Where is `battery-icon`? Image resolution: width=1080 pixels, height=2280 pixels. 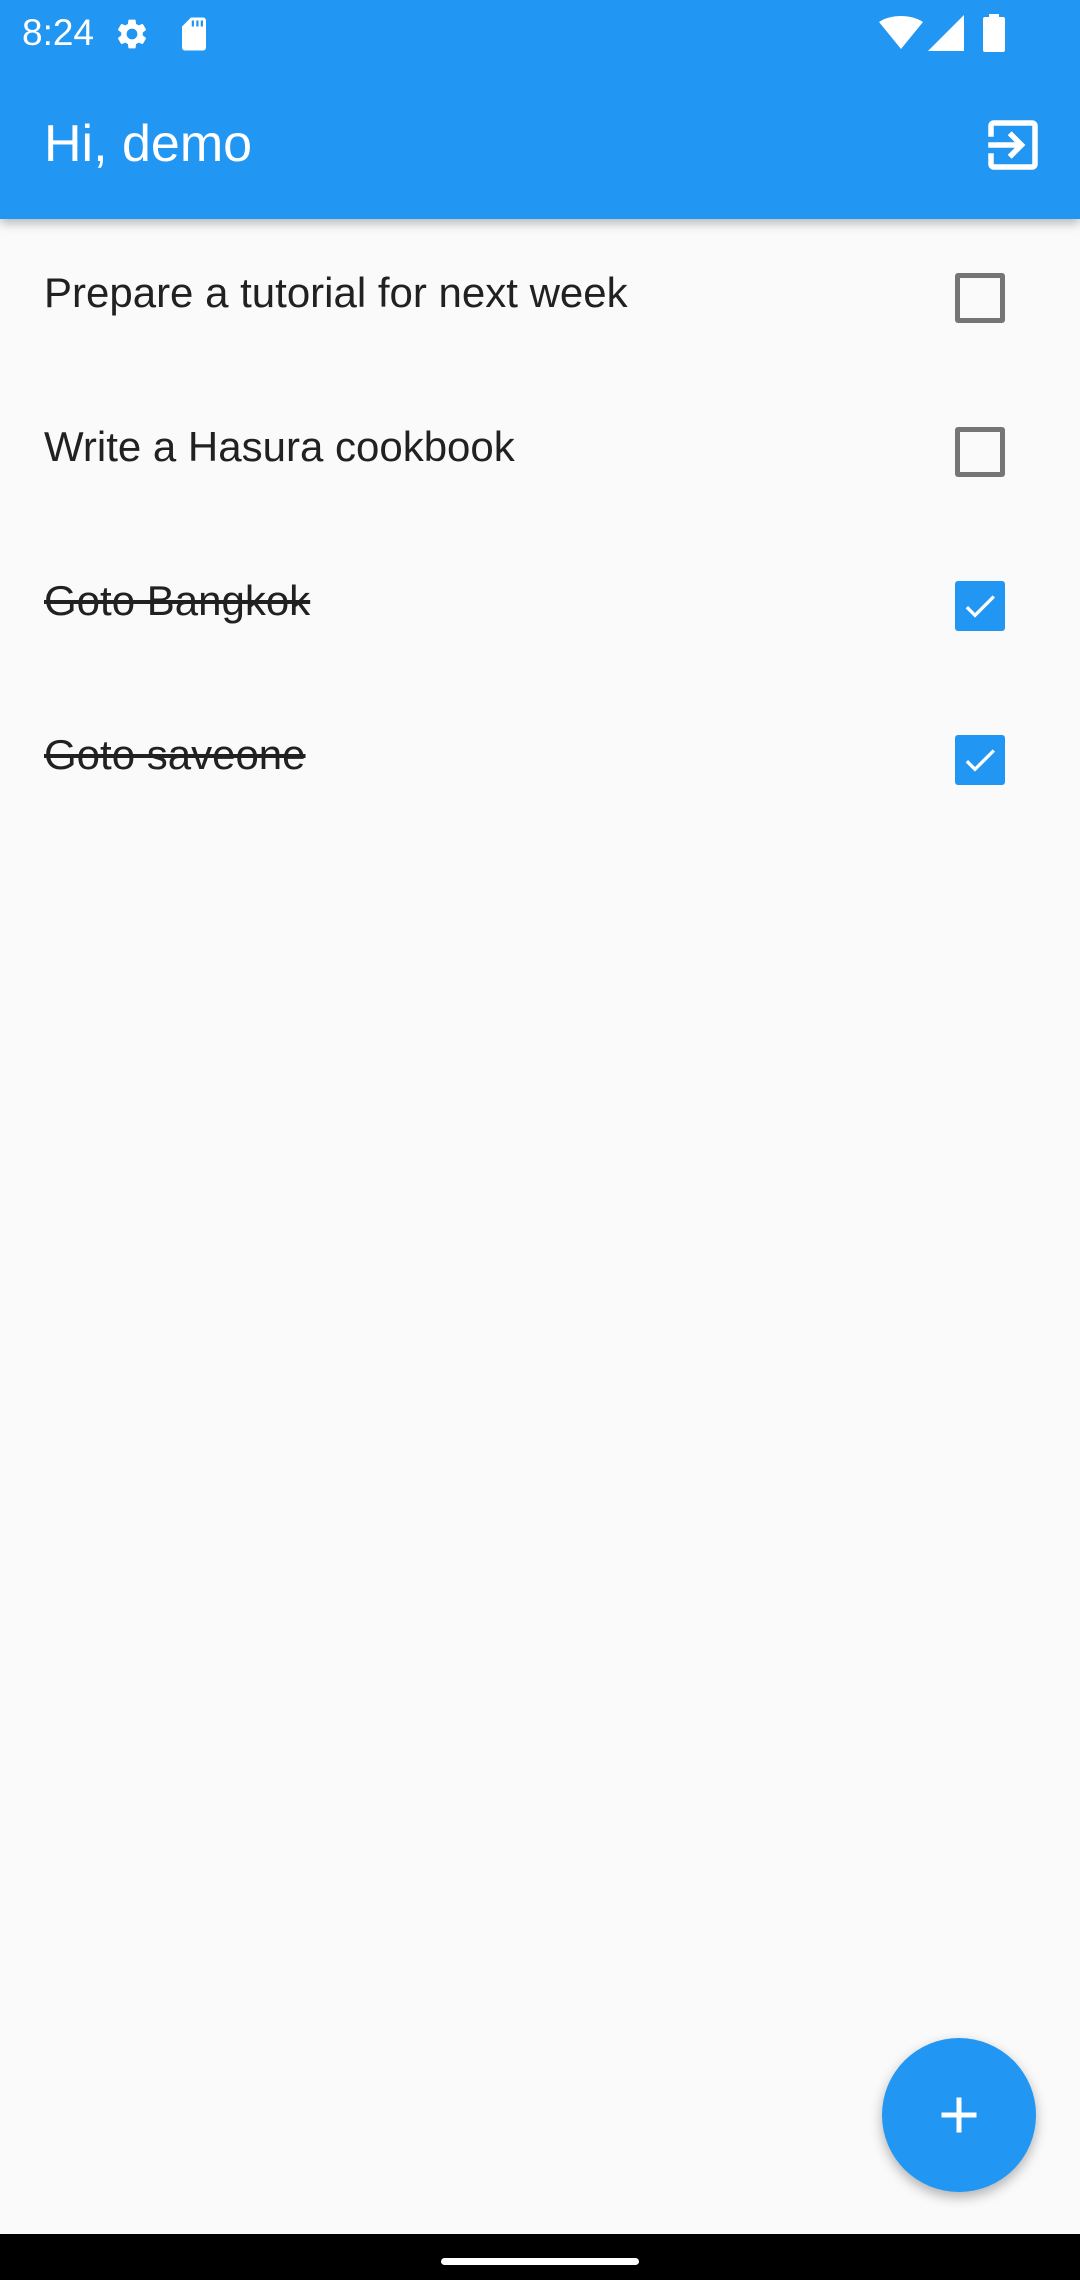
battery-icon is located at coordinates (994, 33).